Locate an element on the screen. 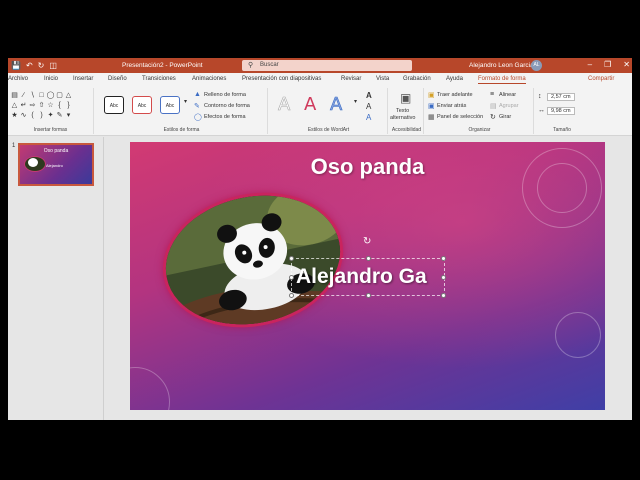 The image size is (640, 480). name-textbox: Alejandro Ga is located at coordinates (367, 277).